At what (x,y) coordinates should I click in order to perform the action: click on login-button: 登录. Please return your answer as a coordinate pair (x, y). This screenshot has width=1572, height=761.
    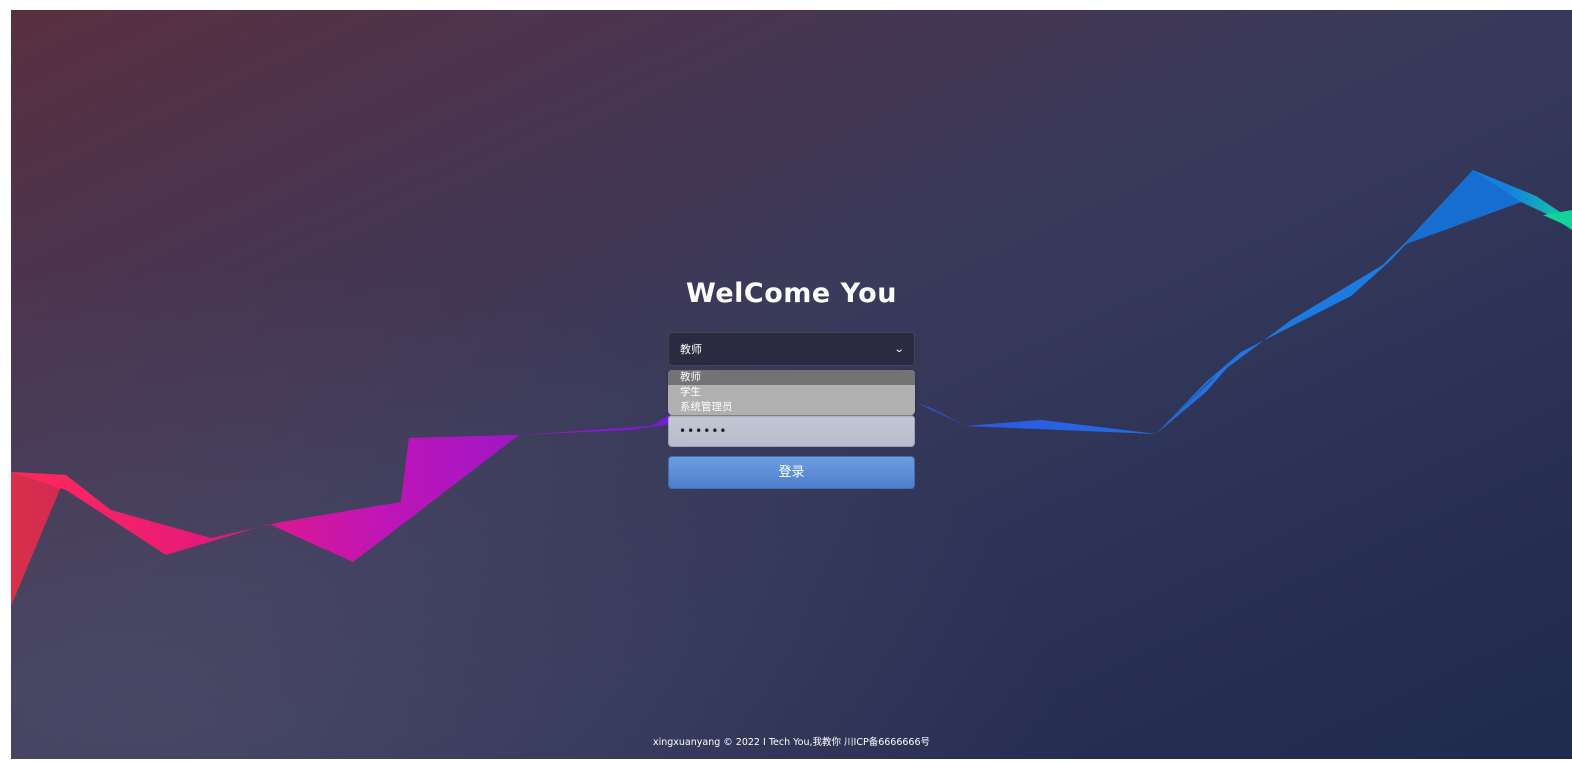
    Looking at the image, I should click on (791, 472).